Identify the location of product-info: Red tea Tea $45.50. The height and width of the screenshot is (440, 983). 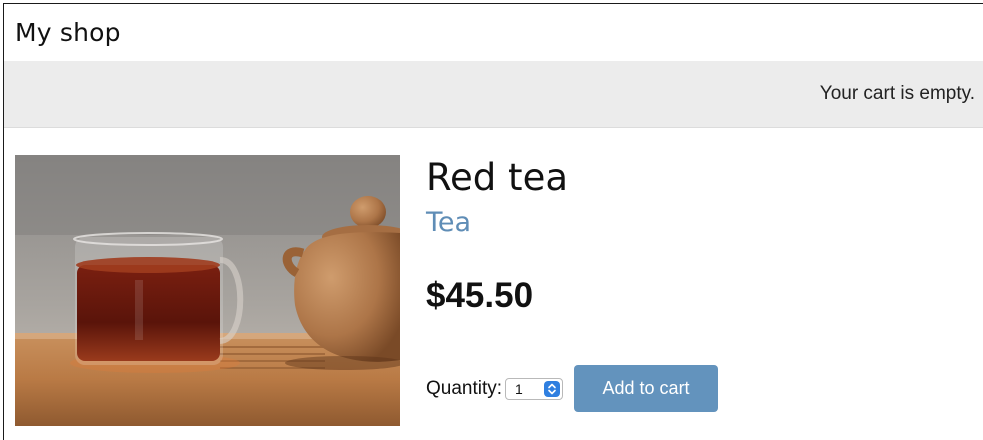
(497, 236).